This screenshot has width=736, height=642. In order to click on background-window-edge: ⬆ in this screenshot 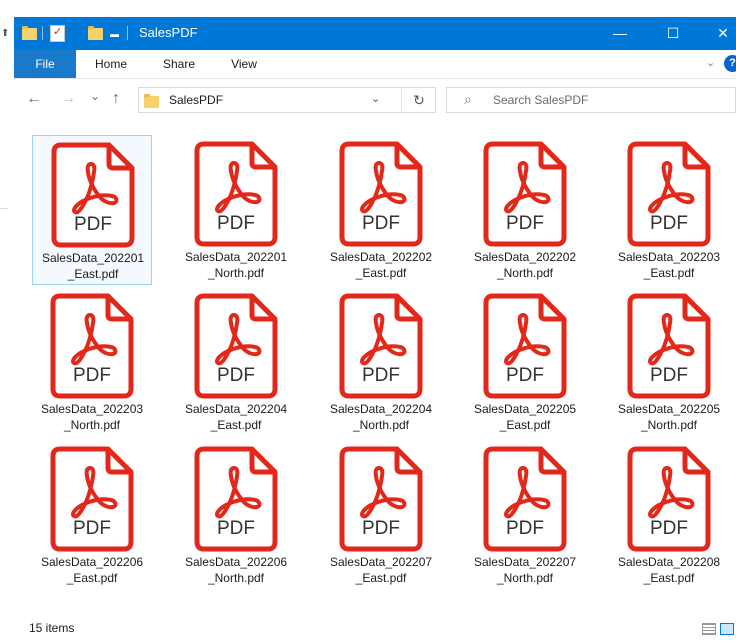, I will do `click(7, 321)`.